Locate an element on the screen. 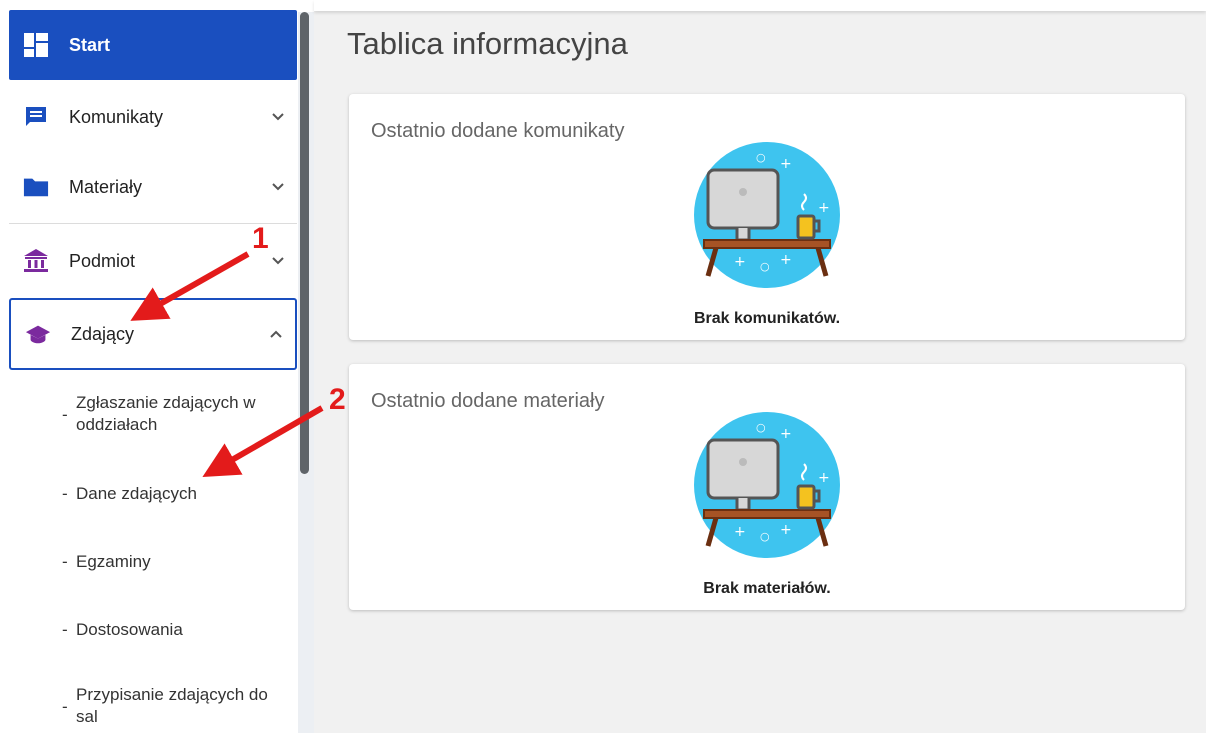  sidebar-subitem-dane-zdajacych: - Dane zdających is located at coordinates (177, 494).